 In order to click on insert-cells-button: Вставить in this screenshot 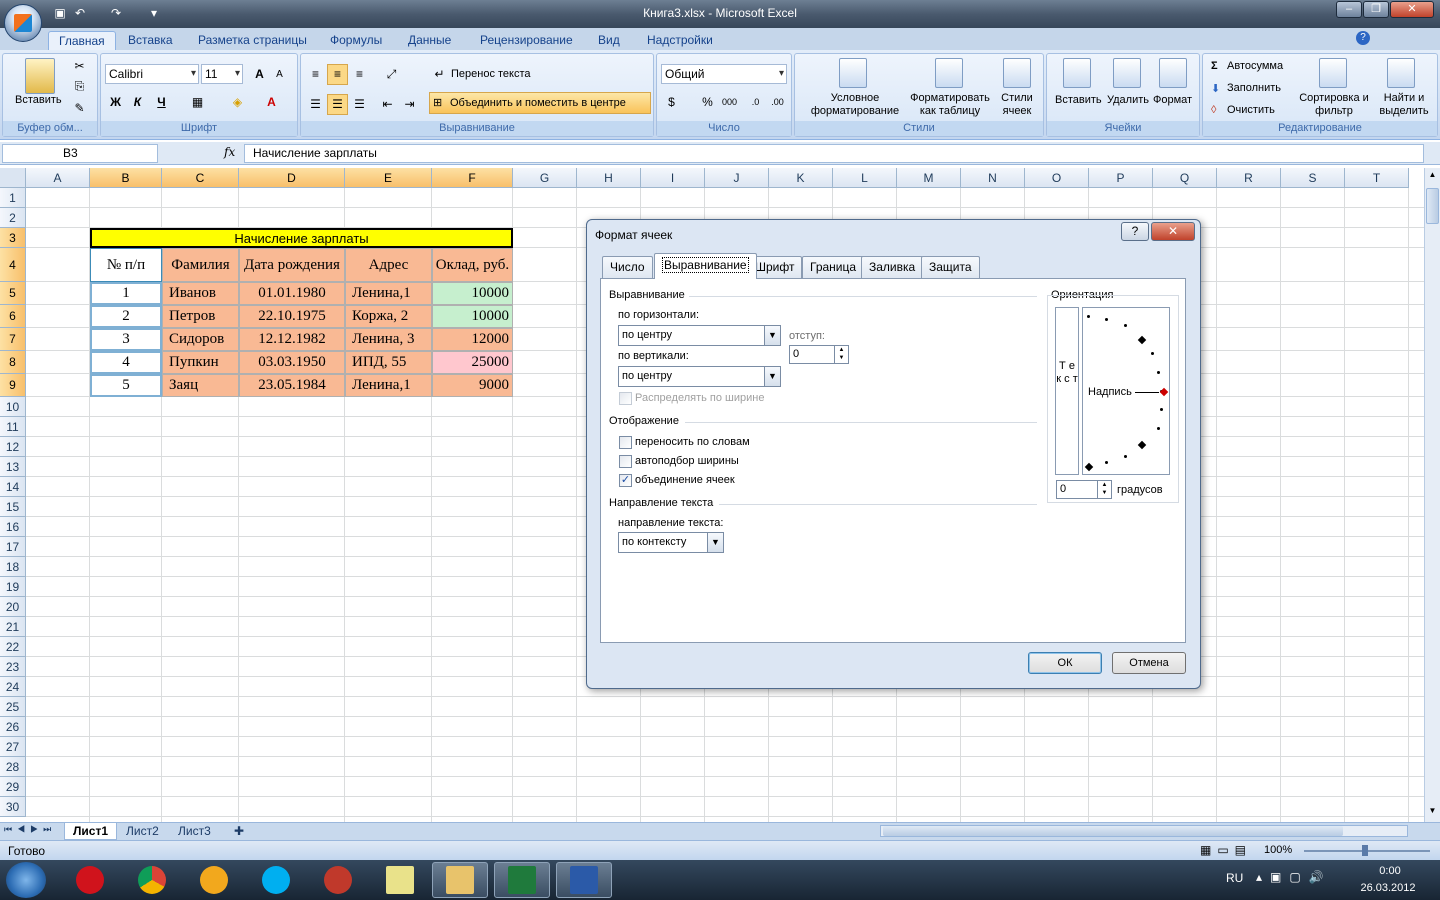, I will do `click(1078, 100)`.